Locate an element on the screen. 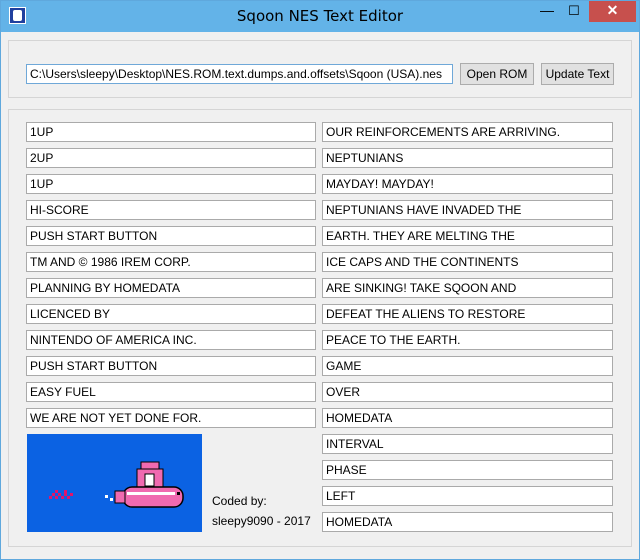 Image resolution: width=640 pixels, height=560 pixels. text-field-right: ICE CAPS AND THE CONTINENTS is located at coordinates (467, 262).